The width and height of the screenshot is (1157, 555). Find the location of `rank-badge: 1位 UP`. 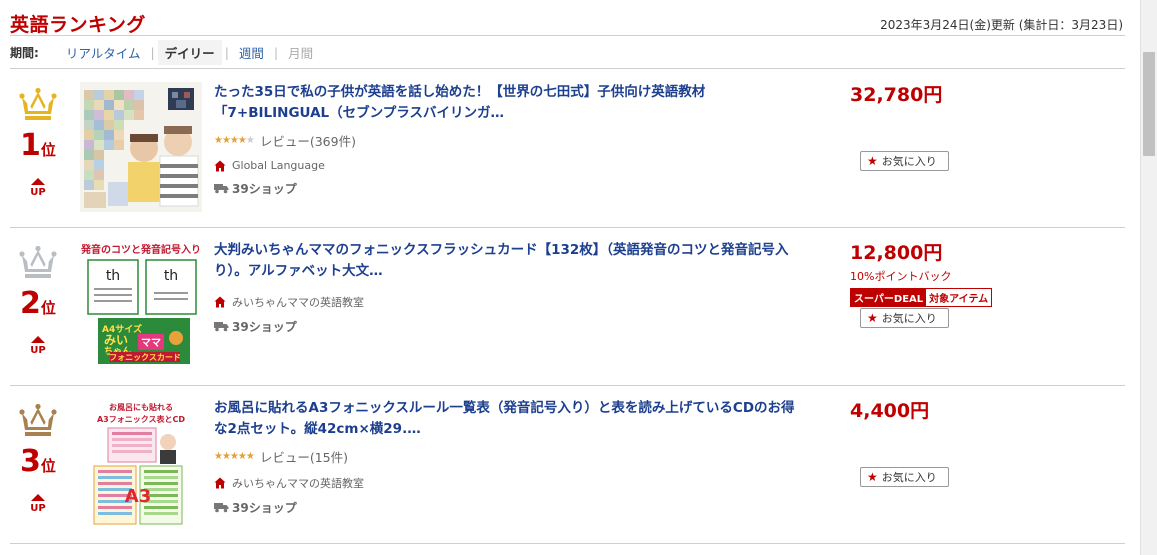

rank-badge: 1位 UP is located at coordinates (38, 149).